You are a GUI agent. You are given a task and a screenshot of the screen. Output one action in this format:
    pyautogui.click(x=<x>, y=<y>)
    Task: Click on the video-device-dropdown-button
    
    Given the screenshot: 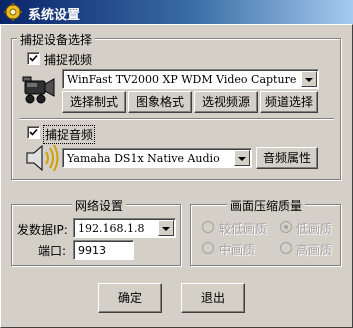 What is the action you would take?
    pyautogui.click(x=309, y=79)
    